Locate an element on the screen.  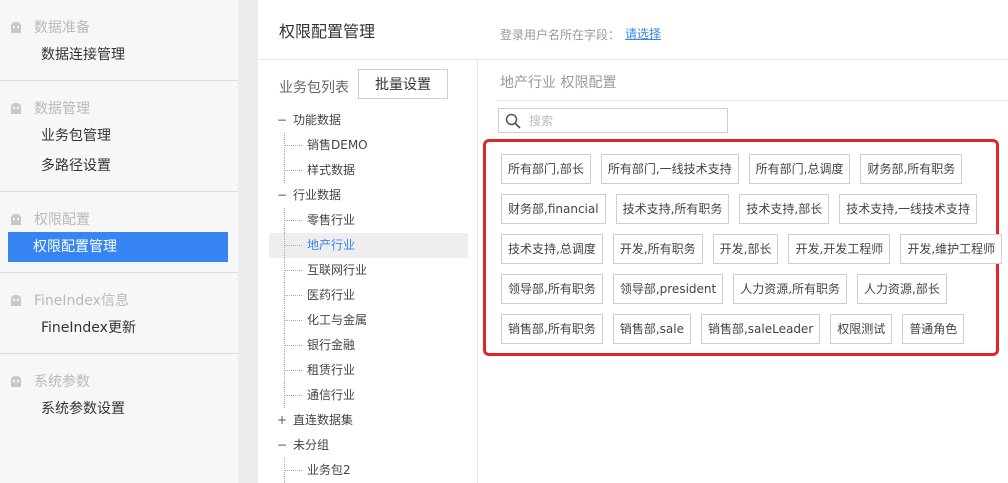
tree-label: 化工与金属 is located at coordinates (337, 320).